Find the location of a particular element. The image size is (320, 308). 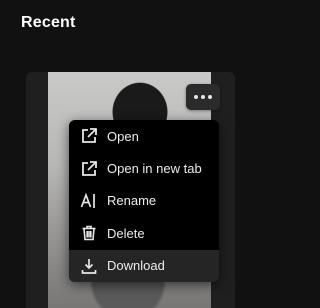

menu-item-open: Open is located at coordinates (144, 136).